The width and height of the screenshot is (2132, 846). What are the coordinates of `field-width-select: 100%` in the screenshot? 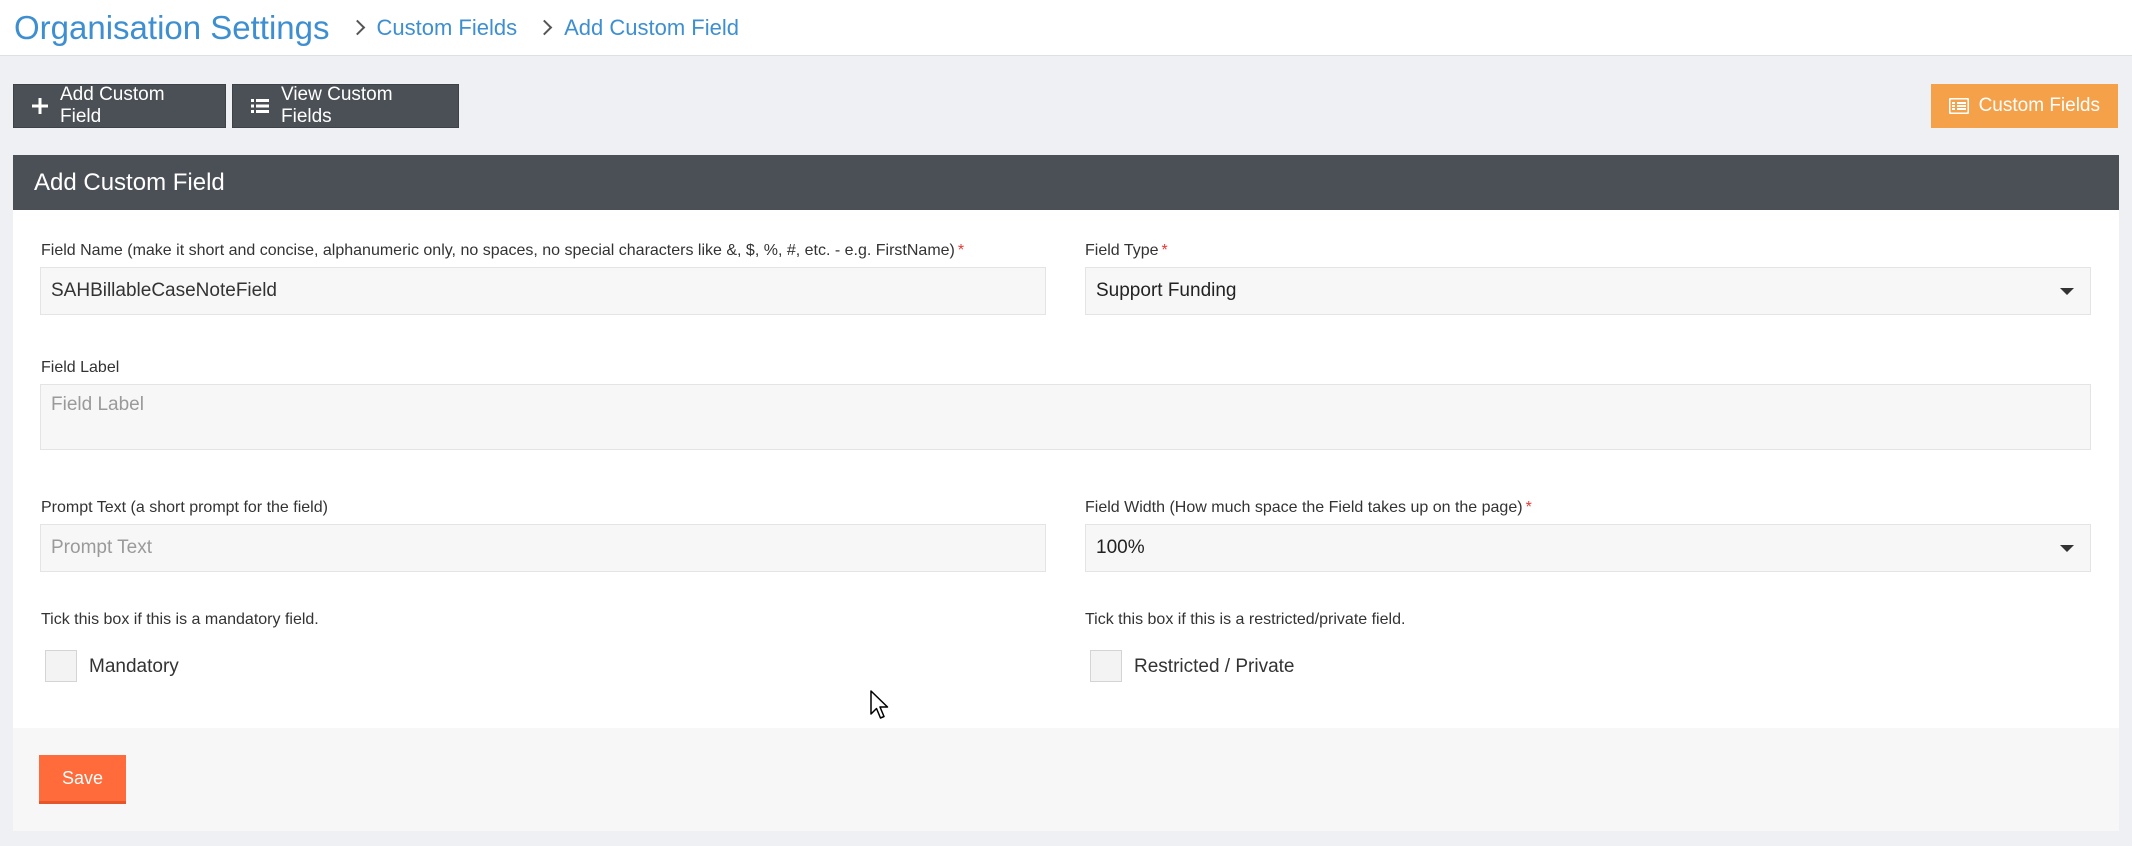 It's located at (1588, 548).